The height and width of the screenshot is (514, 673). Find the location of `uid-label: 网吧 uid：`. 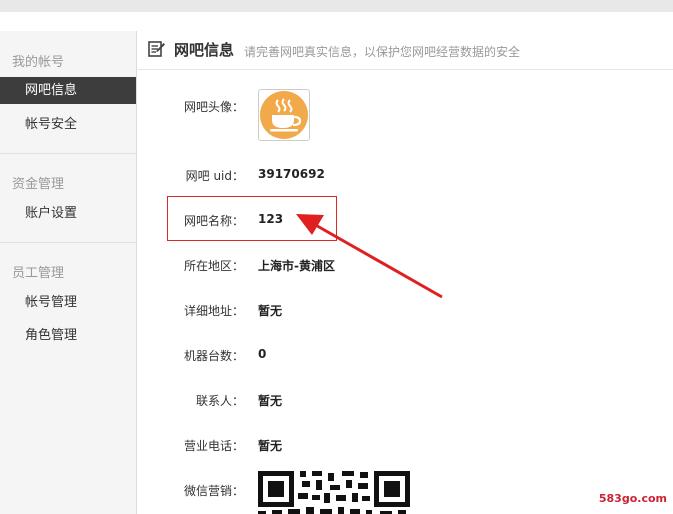

uid-label: 网吧 uid： is located at coordinates (214, 176).